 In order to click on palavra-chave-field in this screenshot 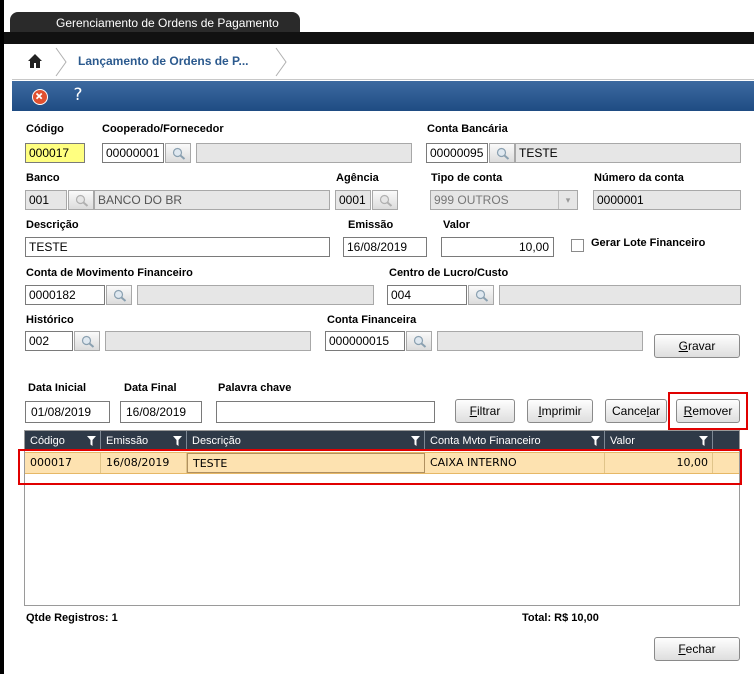, I will do `click(325, 412)`.